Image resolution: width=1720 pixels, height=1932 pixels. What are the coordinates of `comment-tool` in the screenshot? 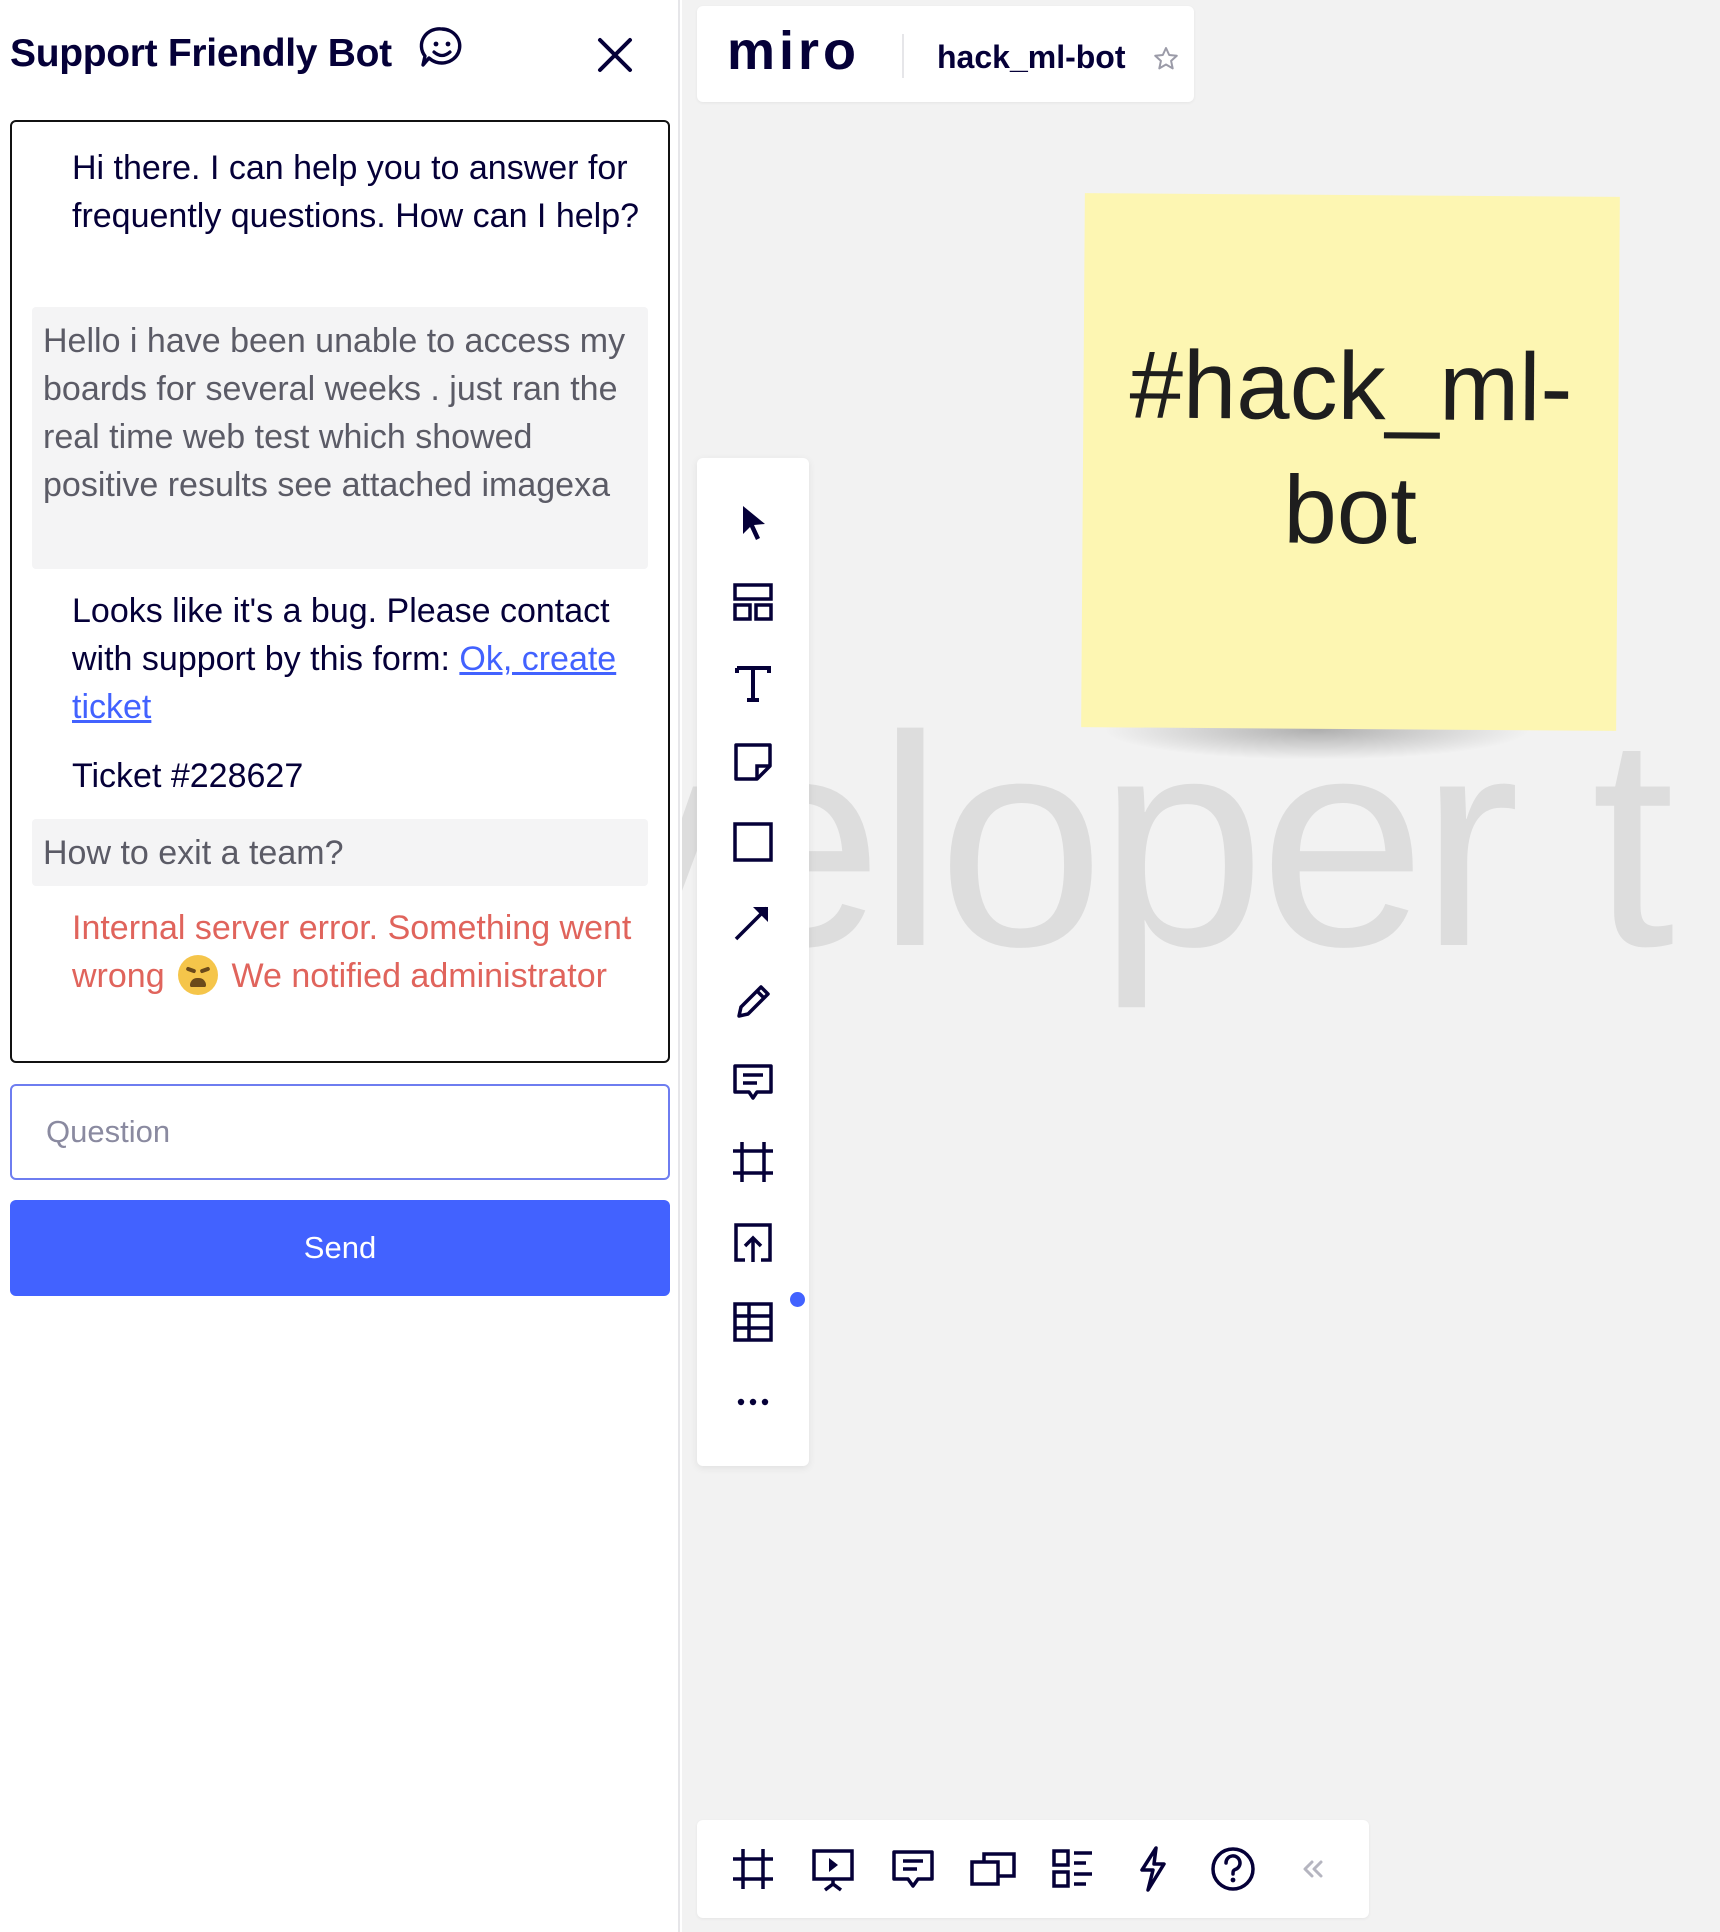 It's located at (753, 1082).